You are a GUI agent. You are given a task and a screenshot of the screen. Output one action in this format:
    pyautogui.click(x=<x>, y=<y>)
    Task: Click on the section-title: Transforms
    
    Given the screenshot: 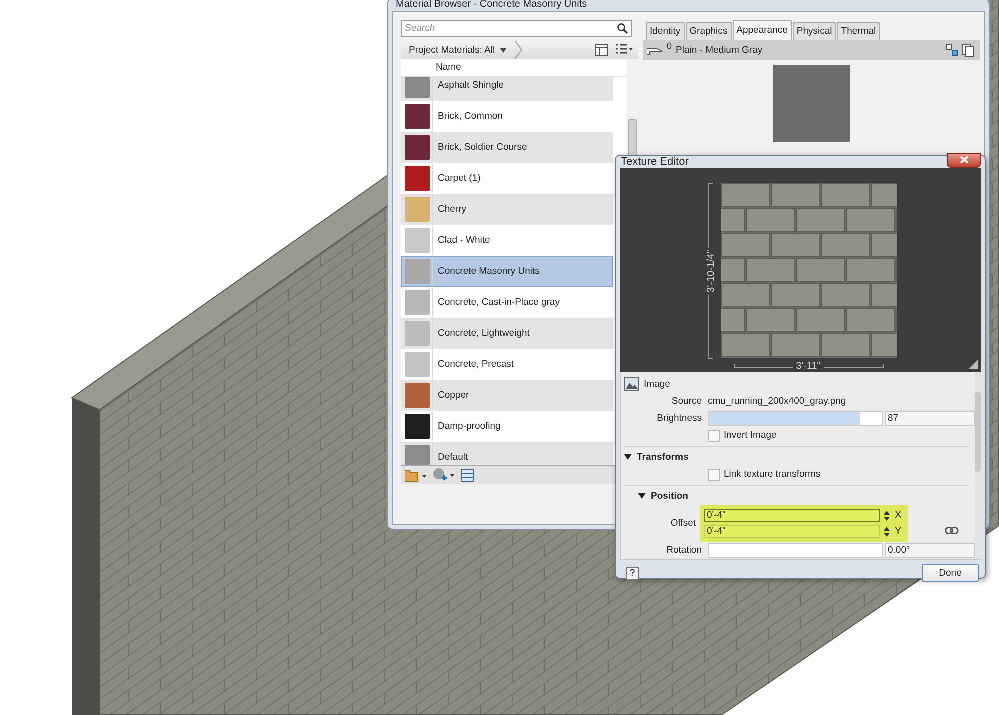 What is the action you would take?
    pyautogui.click(x=663, y=457)
    